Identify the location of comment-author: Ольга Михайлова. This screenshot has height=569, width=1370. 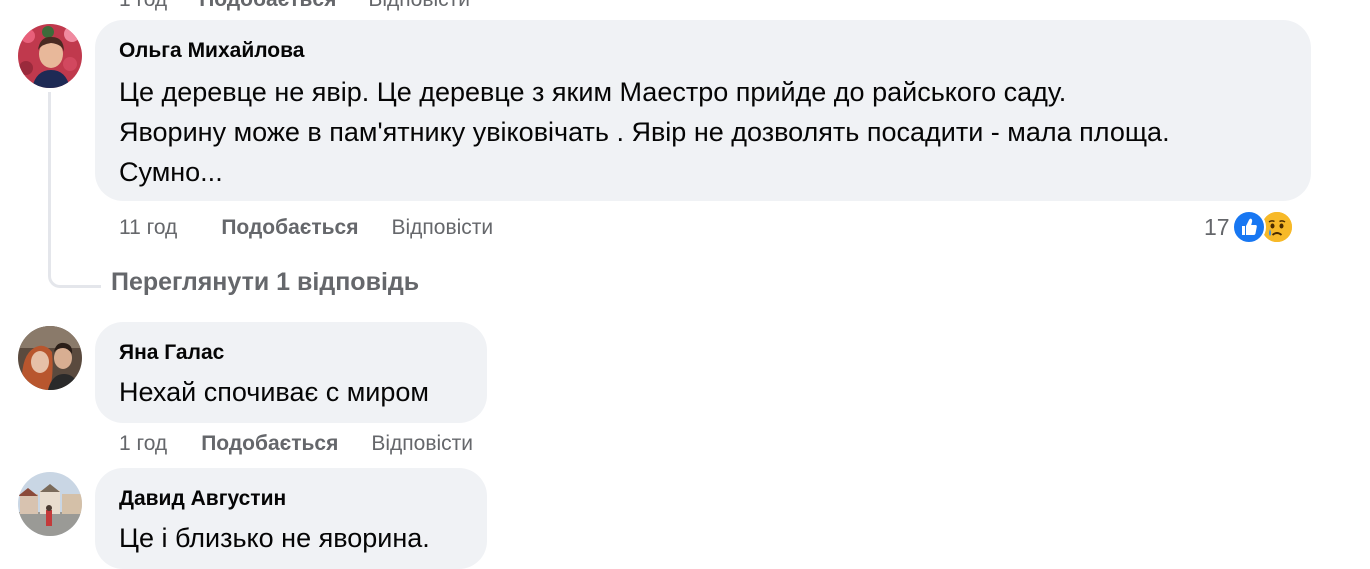
(703, 51).